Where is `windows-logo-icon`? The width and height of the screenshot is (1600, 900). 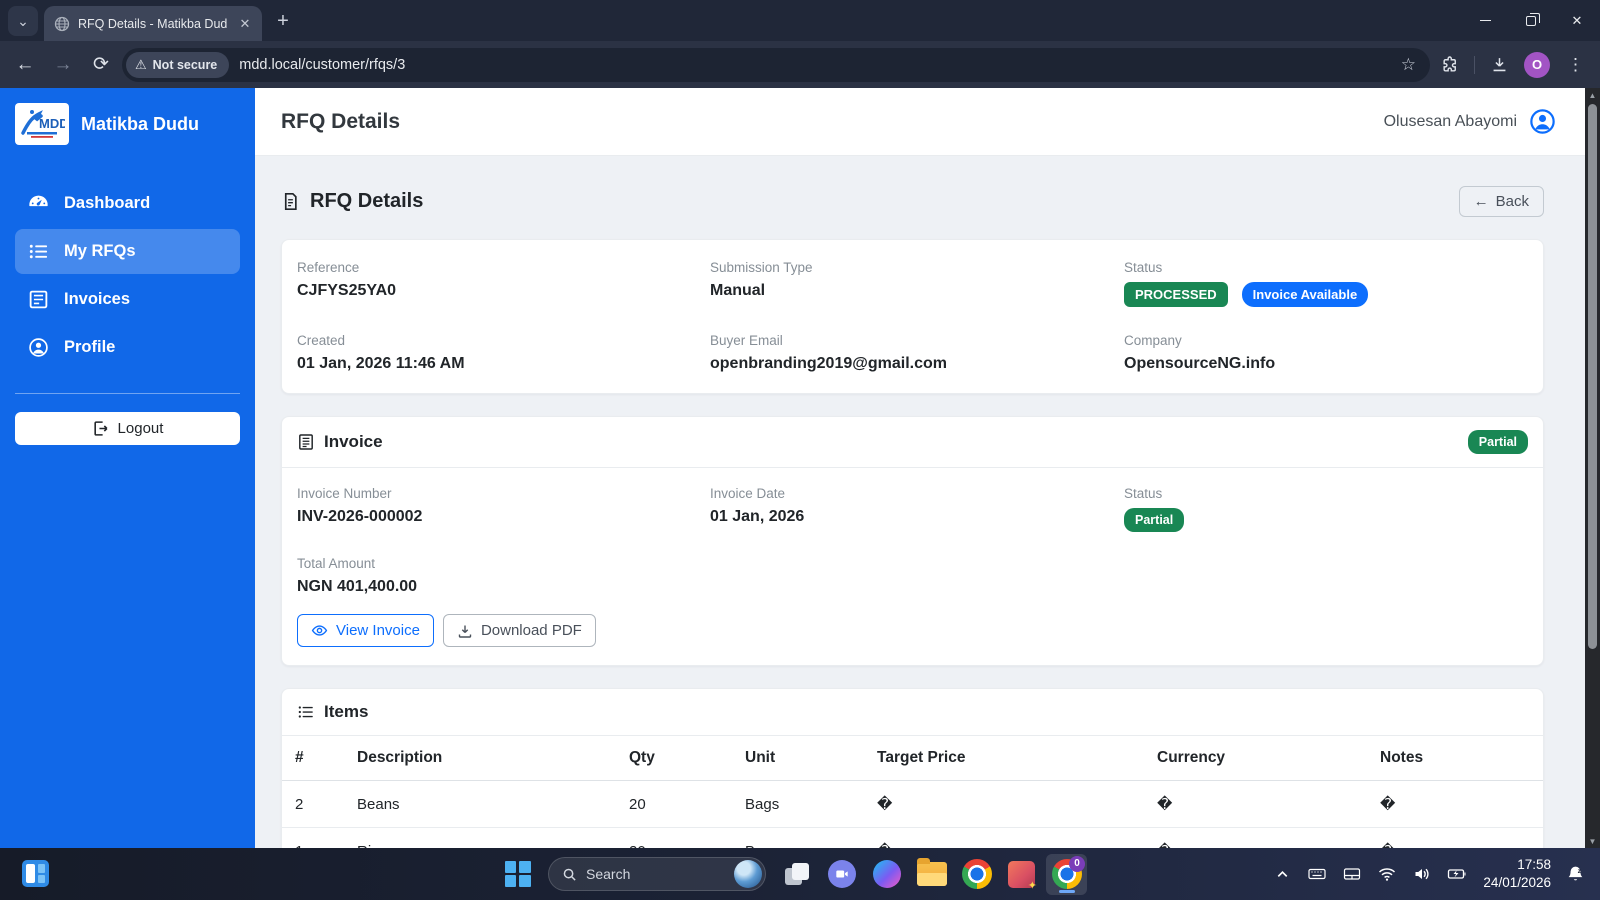
windows-logo-icon is located at coordinates (517, 874).